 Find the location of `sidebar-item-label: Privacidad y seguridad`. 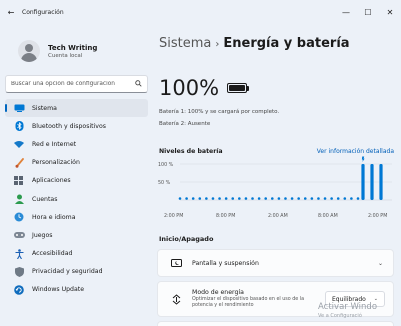

sidebar-item-label: Privacidad y seguridad is located at coordinates (67, 272).